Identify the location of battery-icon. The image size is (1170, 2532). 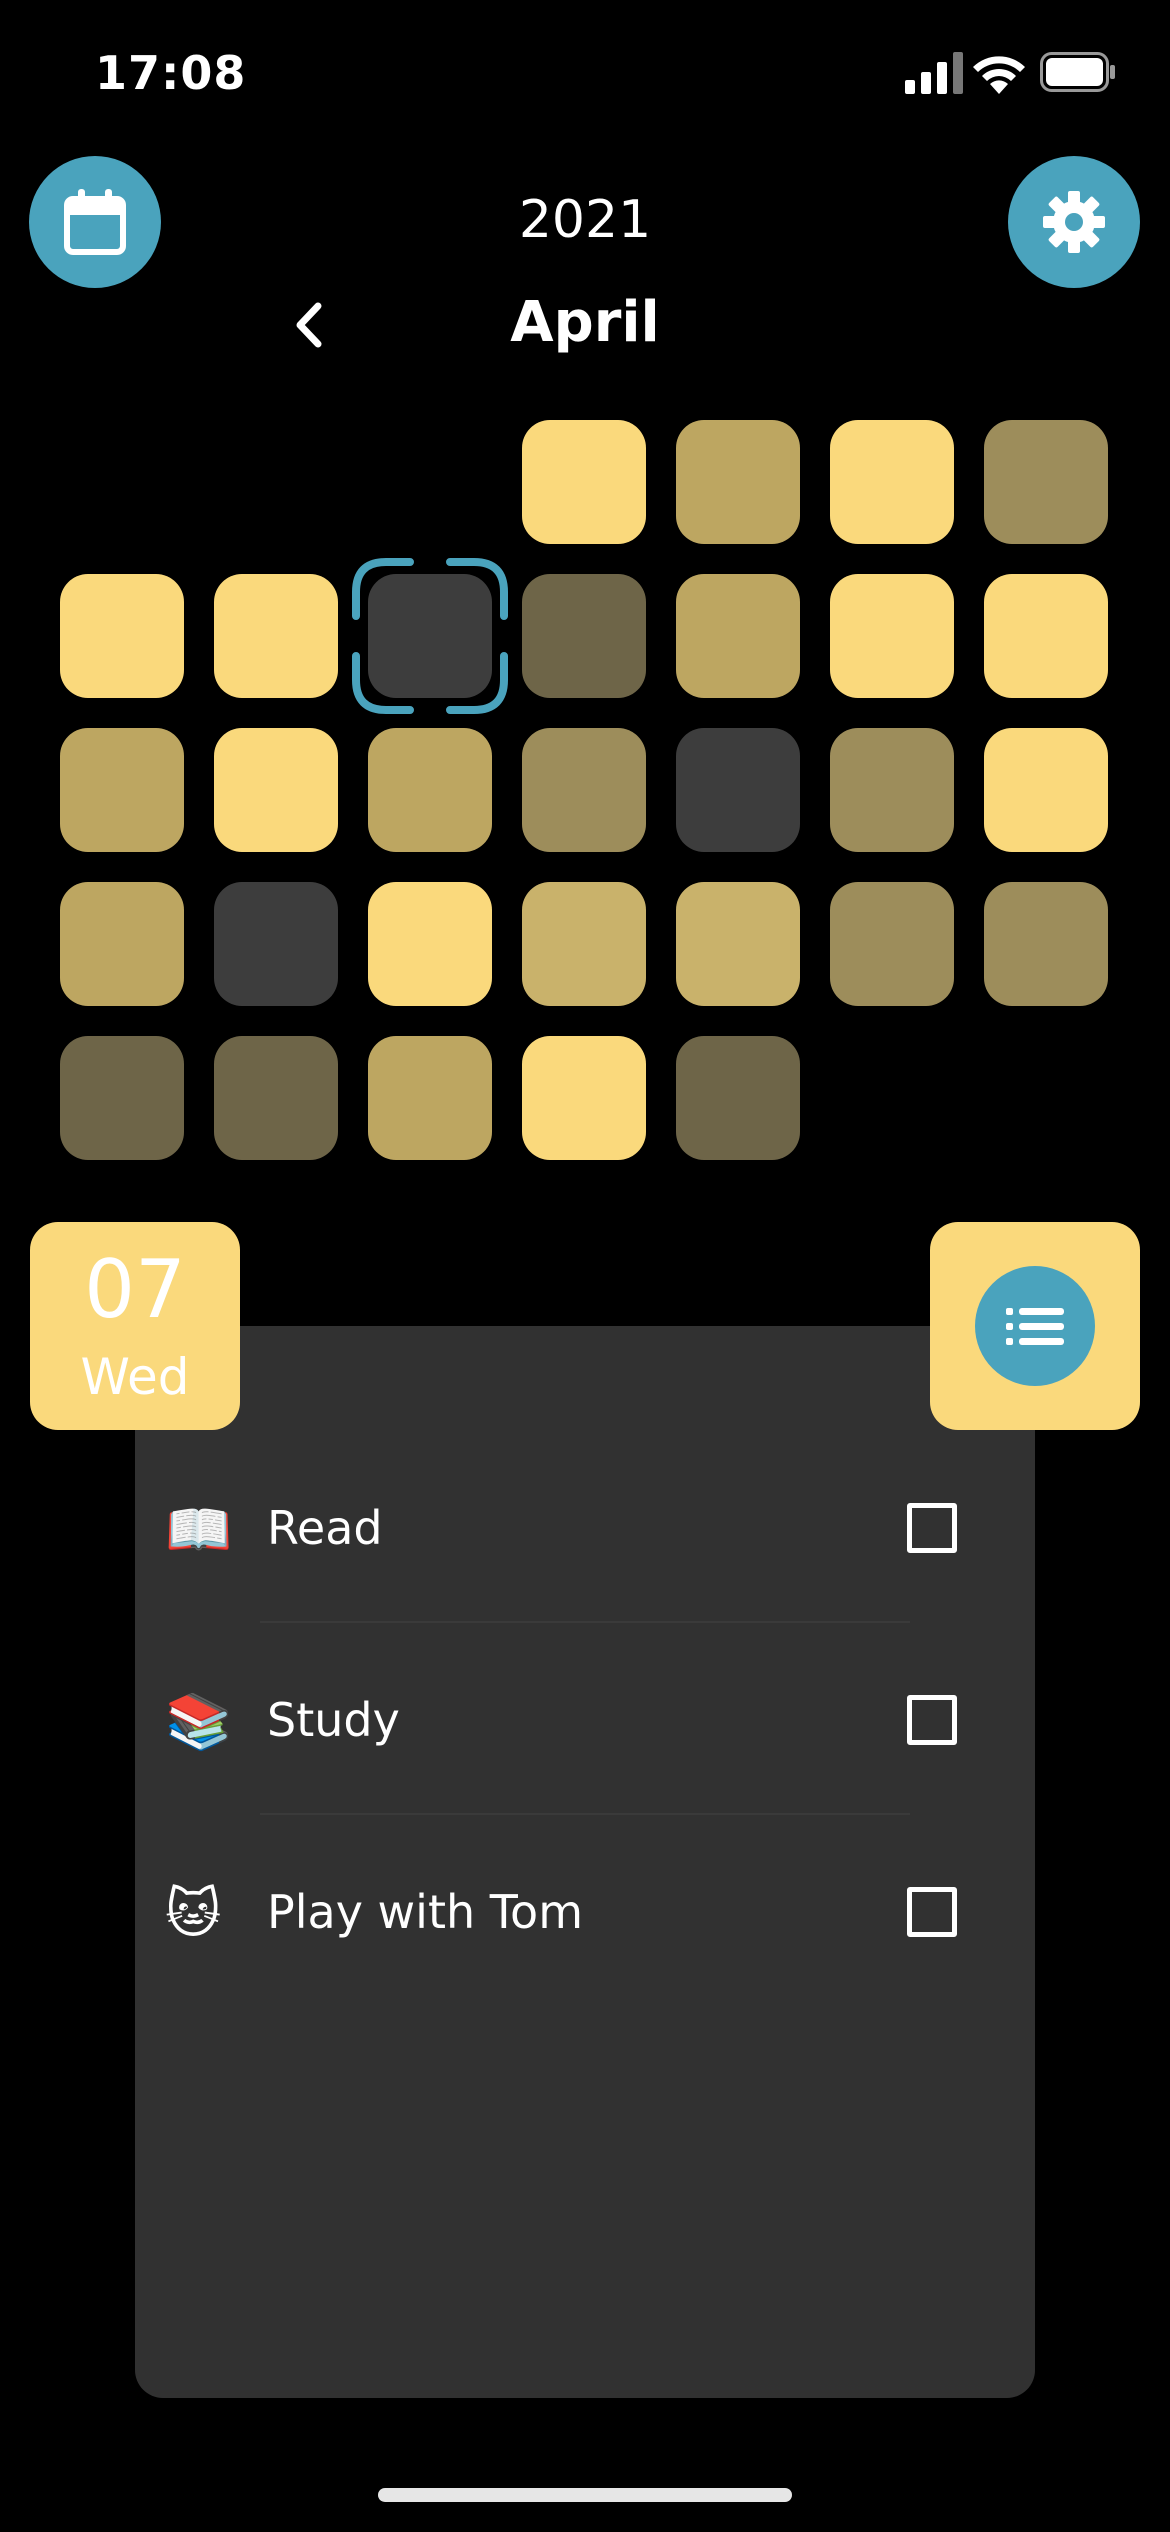
(1077, 72).